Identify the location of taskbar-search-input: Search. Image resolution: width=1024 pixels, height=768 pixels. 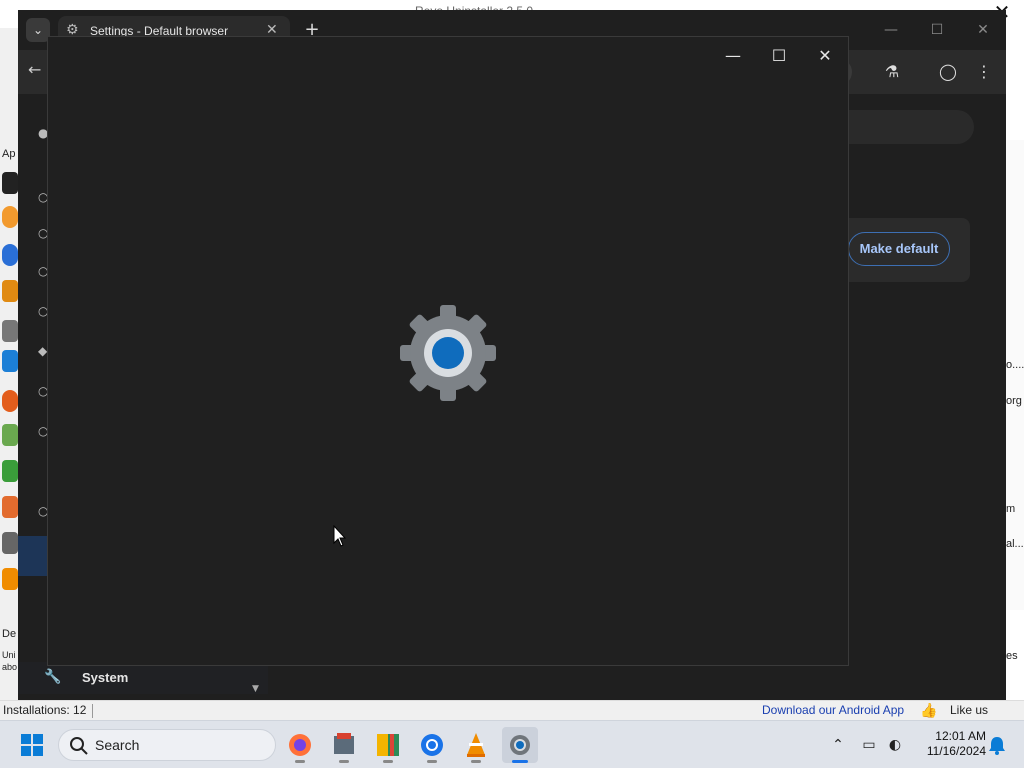
(167, 745).